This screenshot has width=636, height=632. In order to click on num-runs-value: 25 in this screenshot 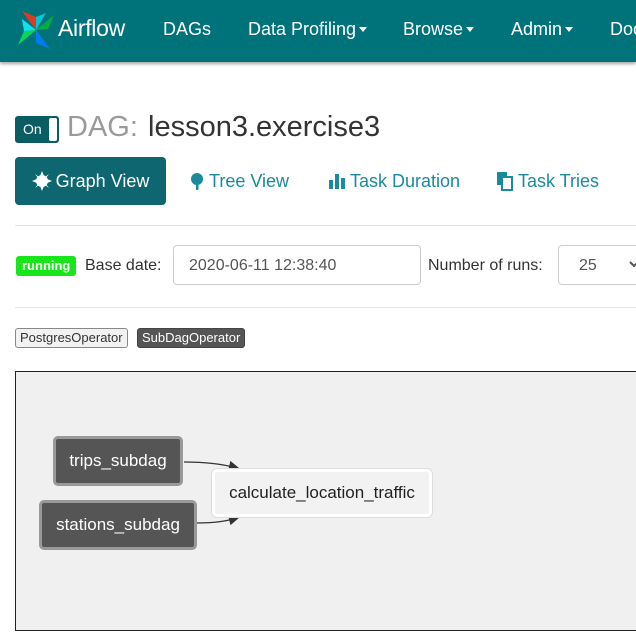, I will do `click(588, 265)`.